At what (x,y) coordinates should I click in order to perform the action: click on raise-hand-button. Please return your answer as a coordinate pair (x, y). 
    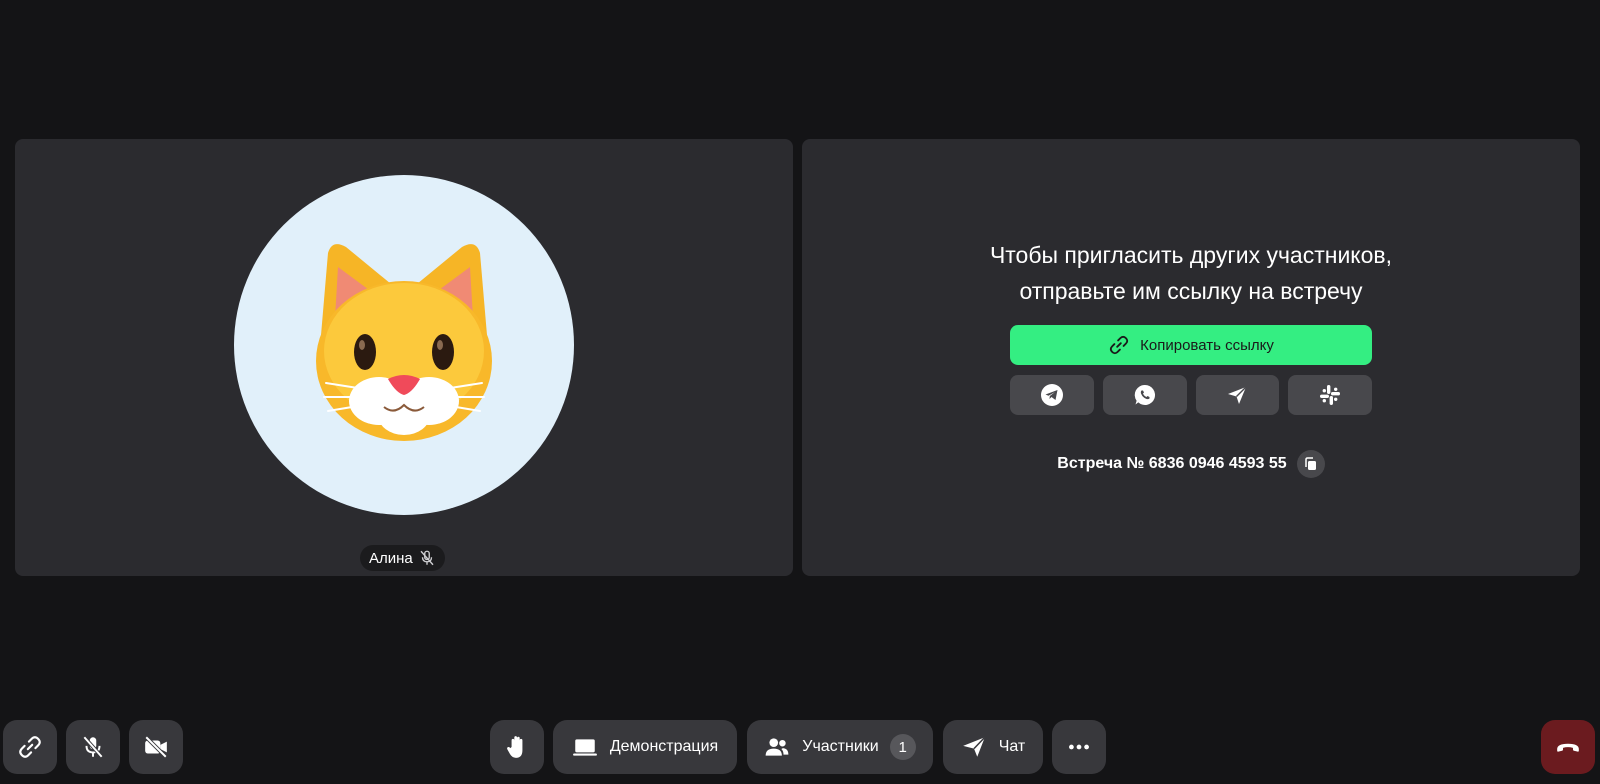
    Looking at the image, I should click on (517, 747).